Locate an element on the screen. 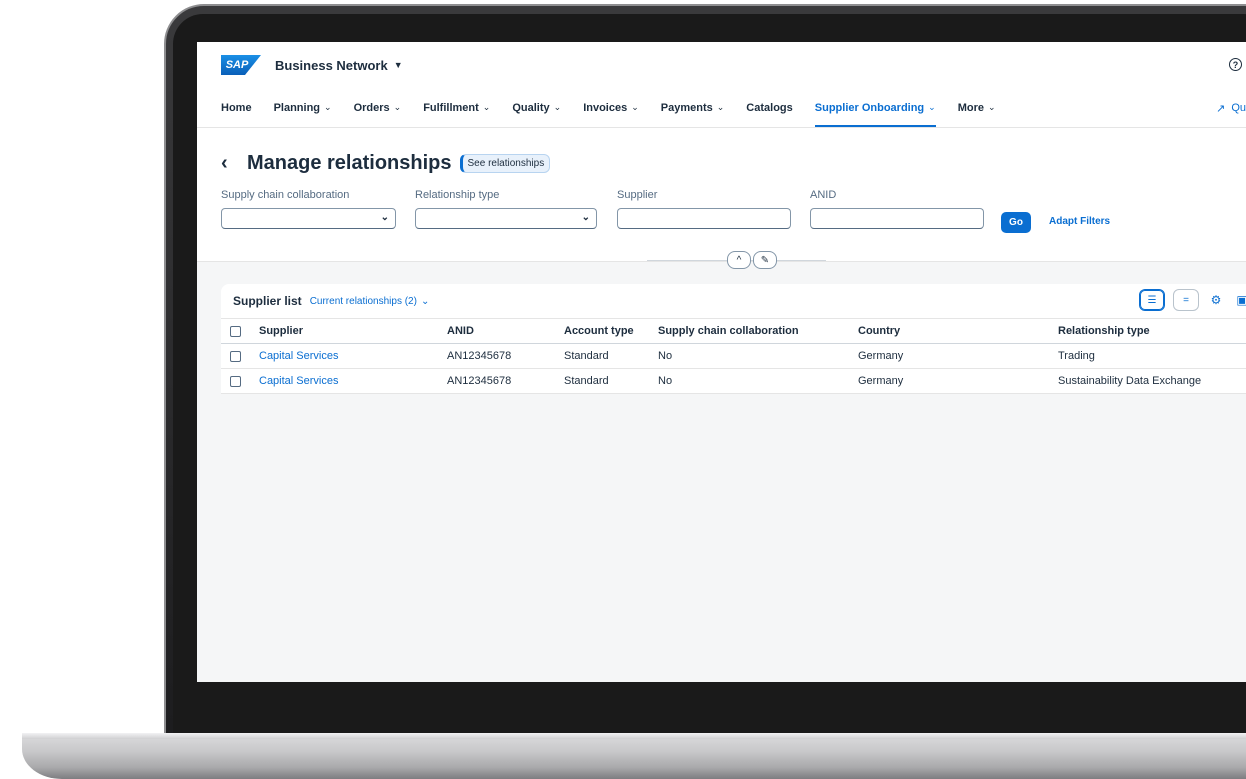  collapse-header-button: ^ is located at coordinates (739, 260).